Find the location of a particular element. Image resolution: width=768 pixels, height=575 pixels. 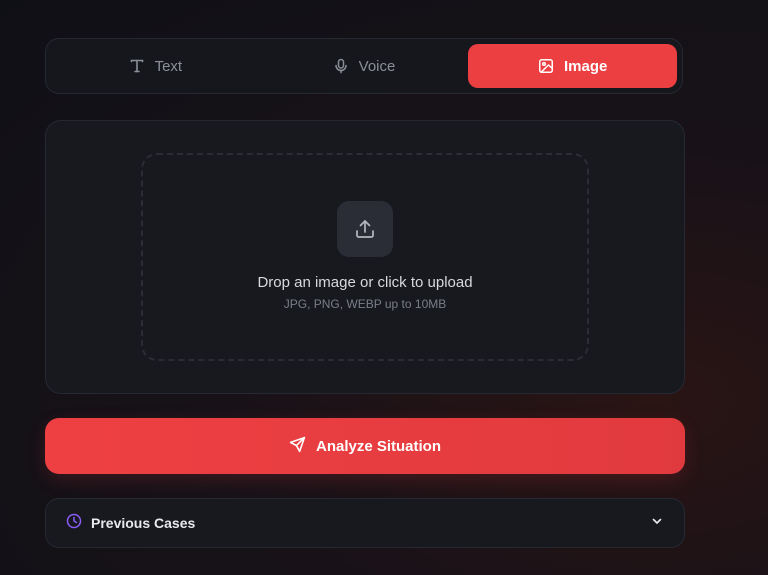

chevron-down-icon is located at coordinates (657, 523).